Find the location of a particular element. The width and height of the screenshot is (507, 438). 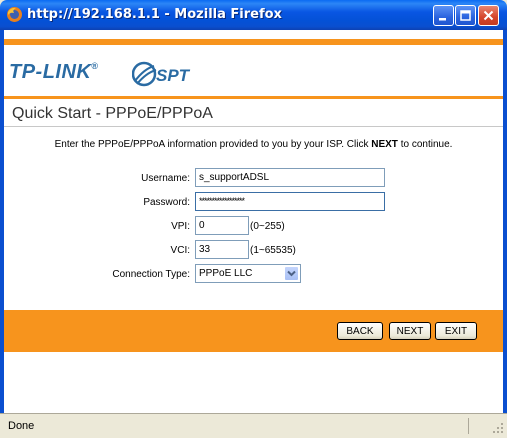

vci-field: 33 is located at coordinates (222, 249).